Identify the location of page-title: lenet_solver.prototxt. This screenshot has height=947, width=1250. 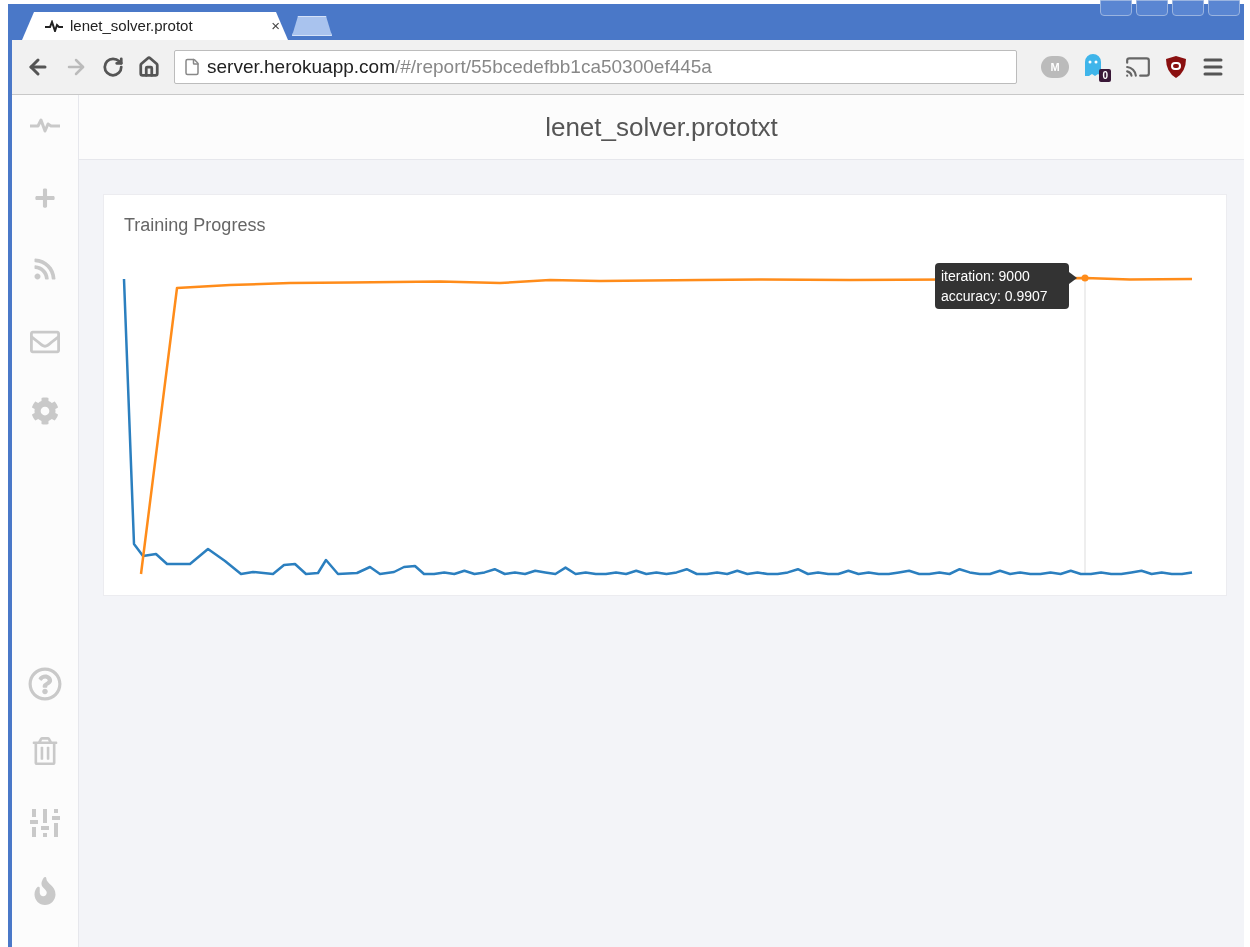
(661, 127).